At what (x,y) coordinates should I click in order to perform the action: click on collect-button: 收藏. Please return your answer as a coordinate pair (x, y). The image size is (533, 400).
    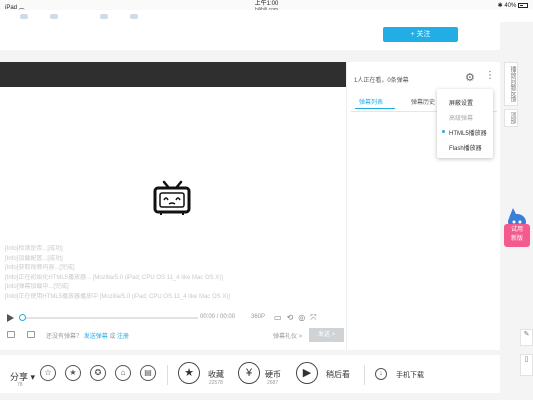
    Looking at the image, I should click on (216, 374).